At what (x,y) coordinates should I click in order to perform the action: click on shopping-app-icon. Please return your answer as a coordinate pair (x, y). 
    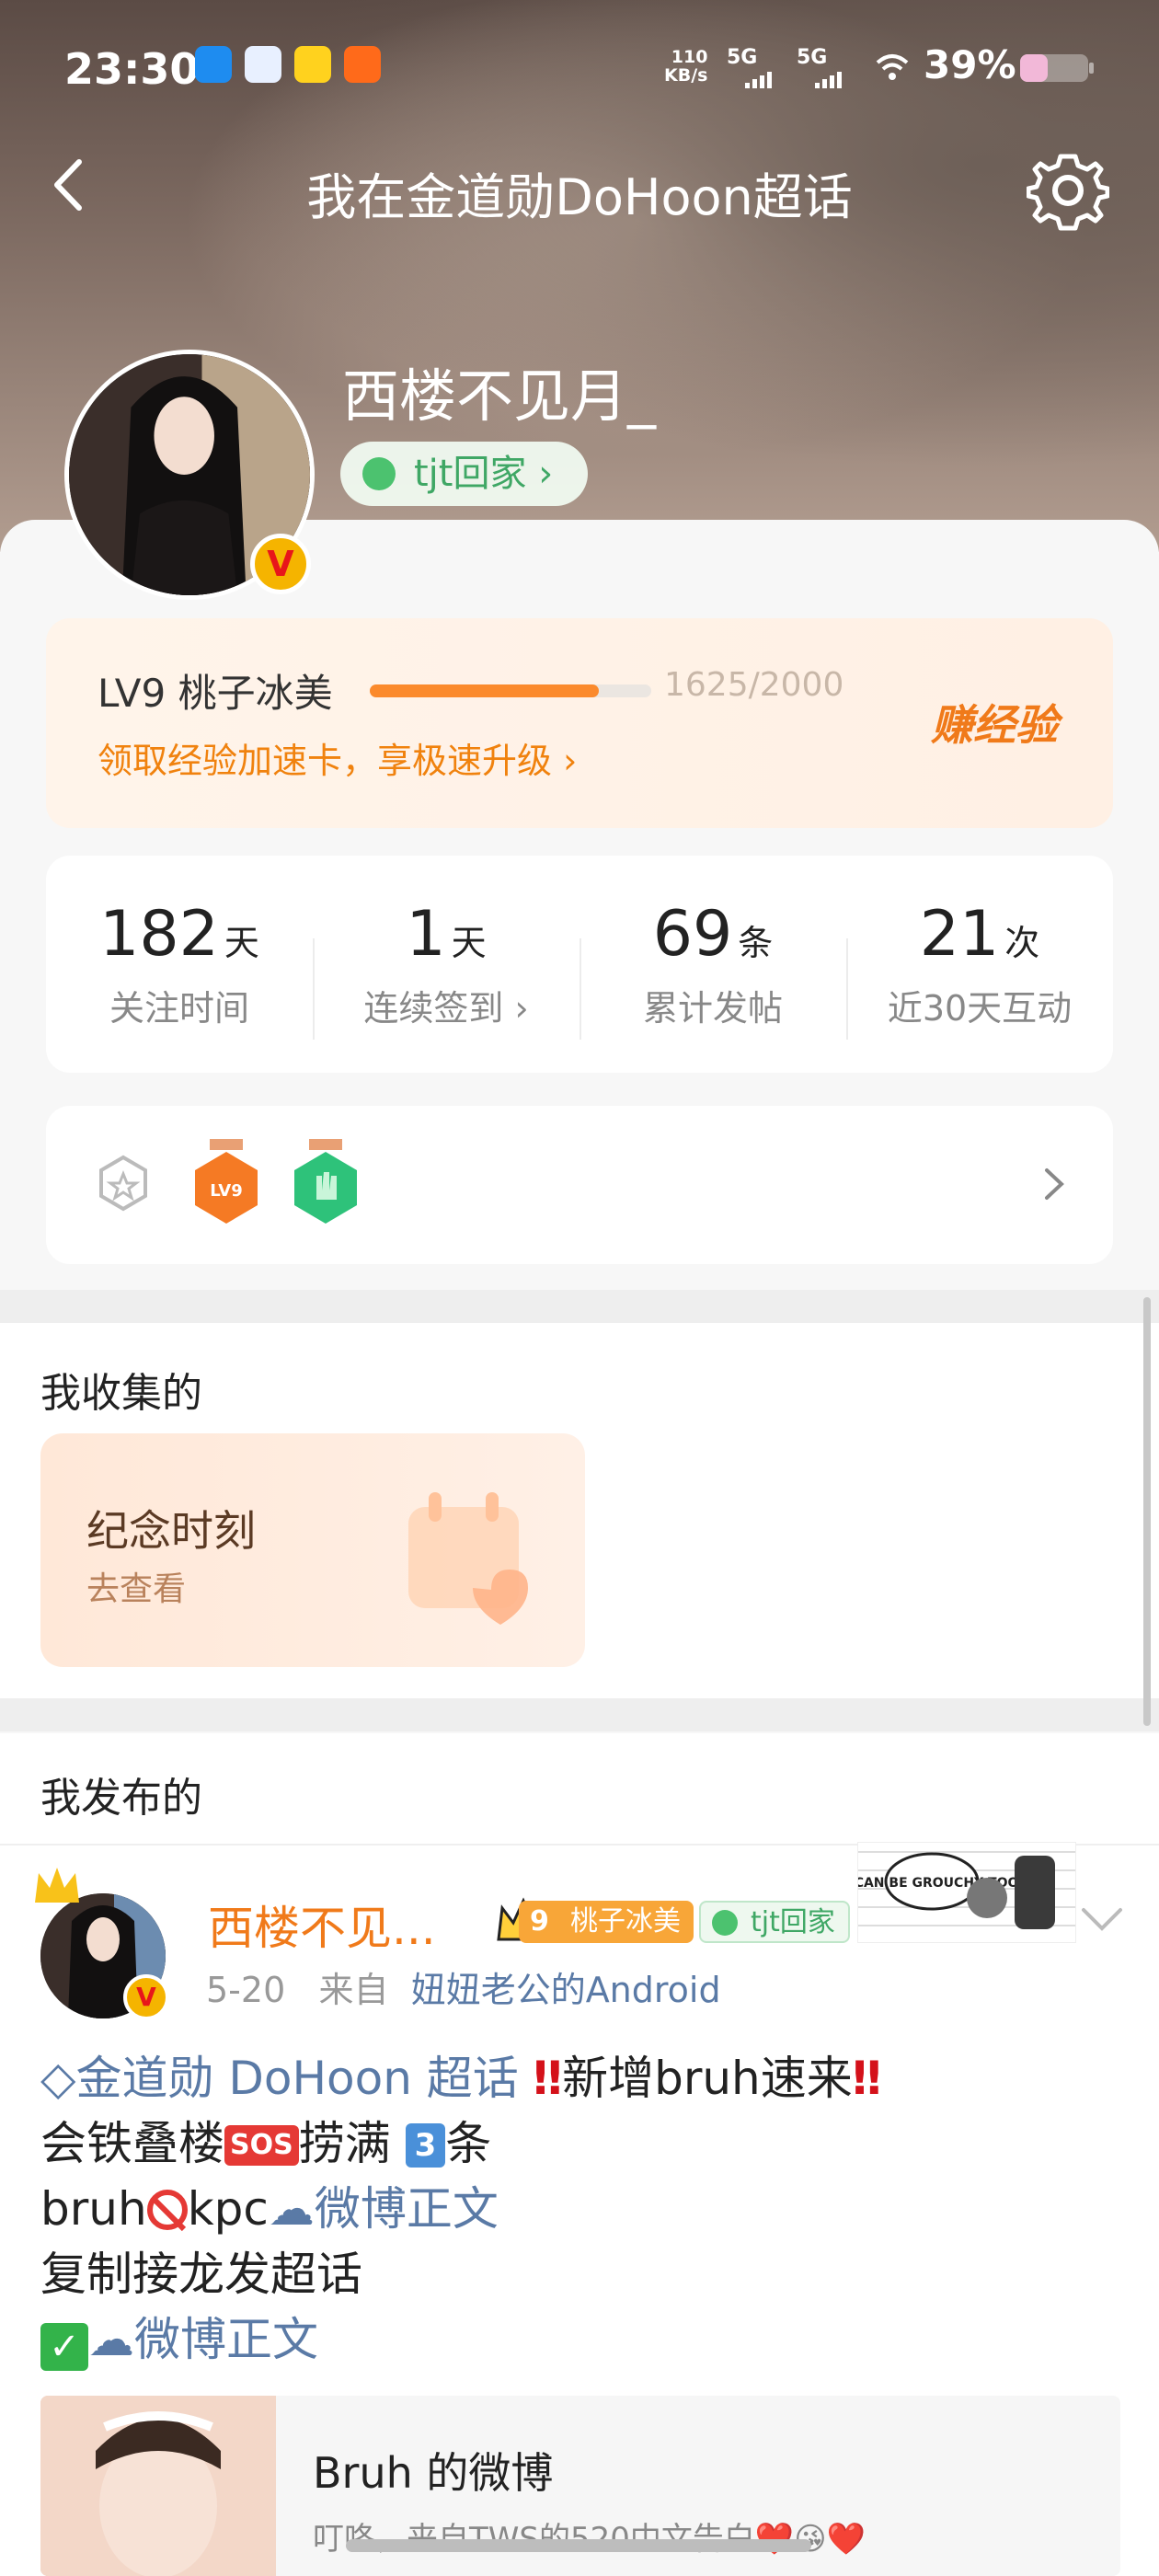
    Looking at the image, I should click on (312, 64).